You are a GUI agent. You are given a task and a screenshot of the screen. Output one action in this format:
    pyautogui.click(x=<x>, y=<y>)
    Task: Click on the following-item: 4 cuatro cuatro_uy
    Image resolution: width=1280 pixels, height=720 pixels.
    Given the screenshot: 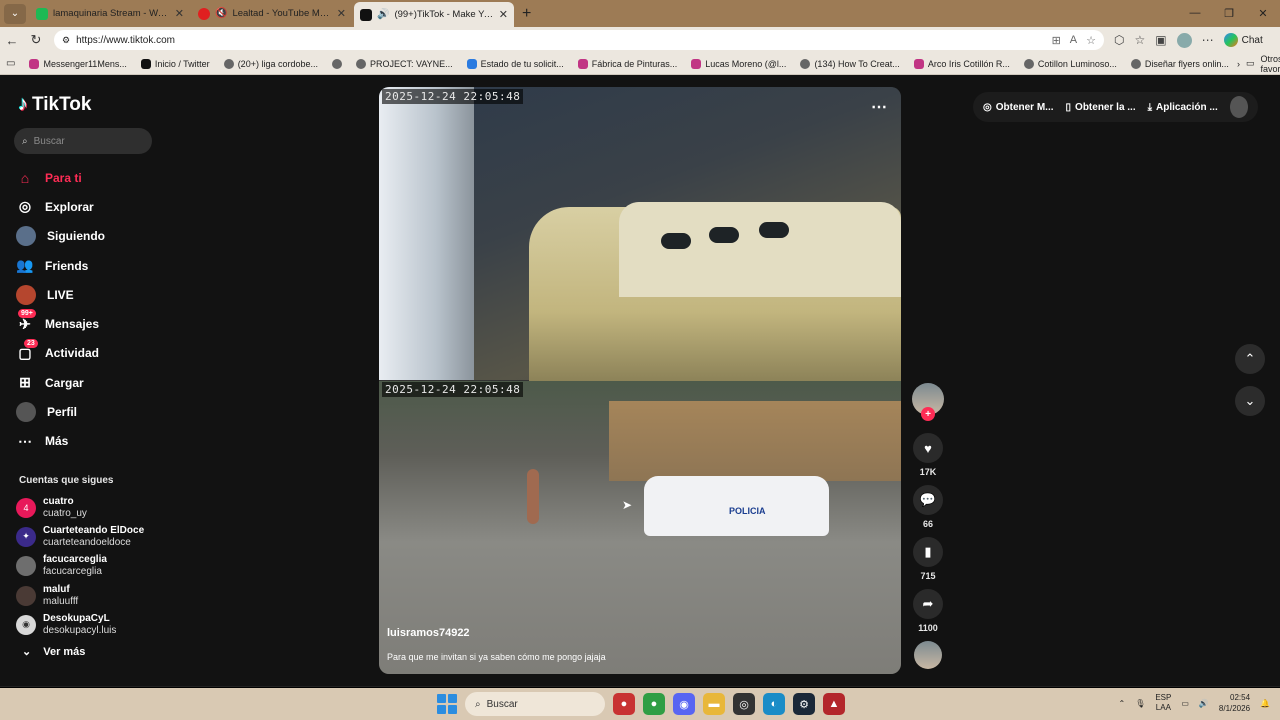 What is the action you would take?
    pyautogui.click(x=80, y=507)
    